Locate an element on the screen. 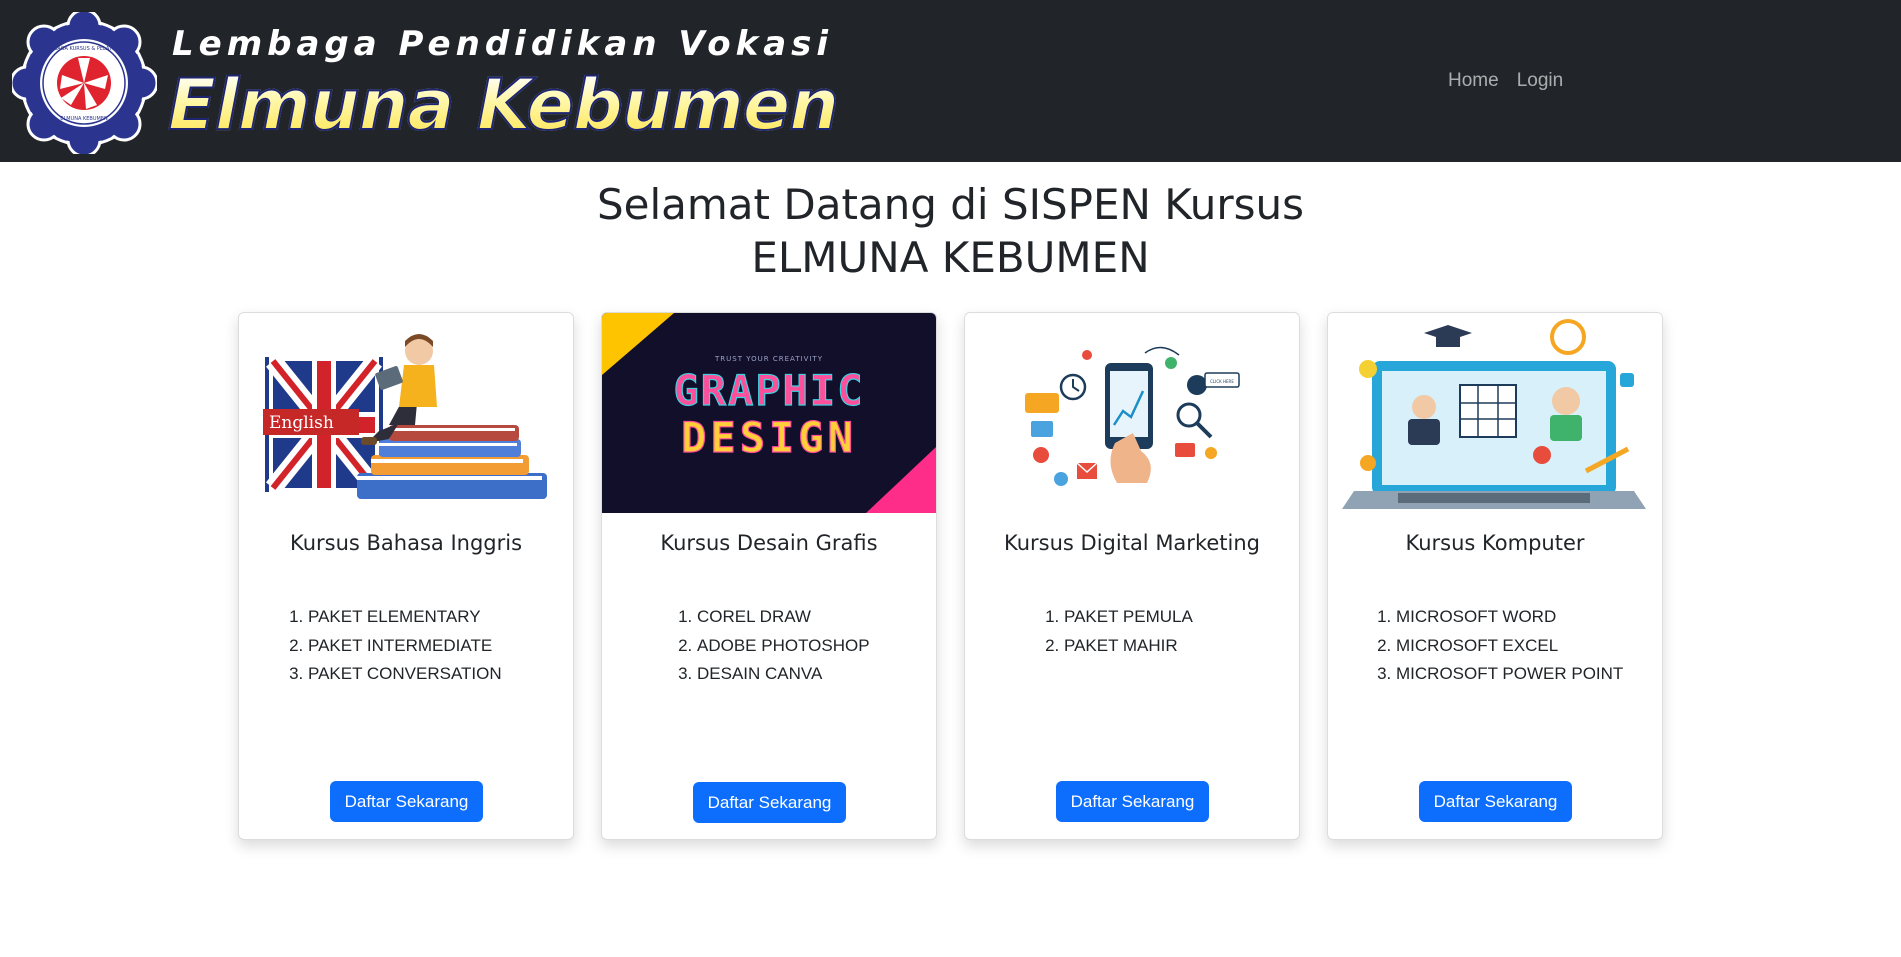  course-title: Kursus Digital Marketing is located at coordinates (1132, 543).